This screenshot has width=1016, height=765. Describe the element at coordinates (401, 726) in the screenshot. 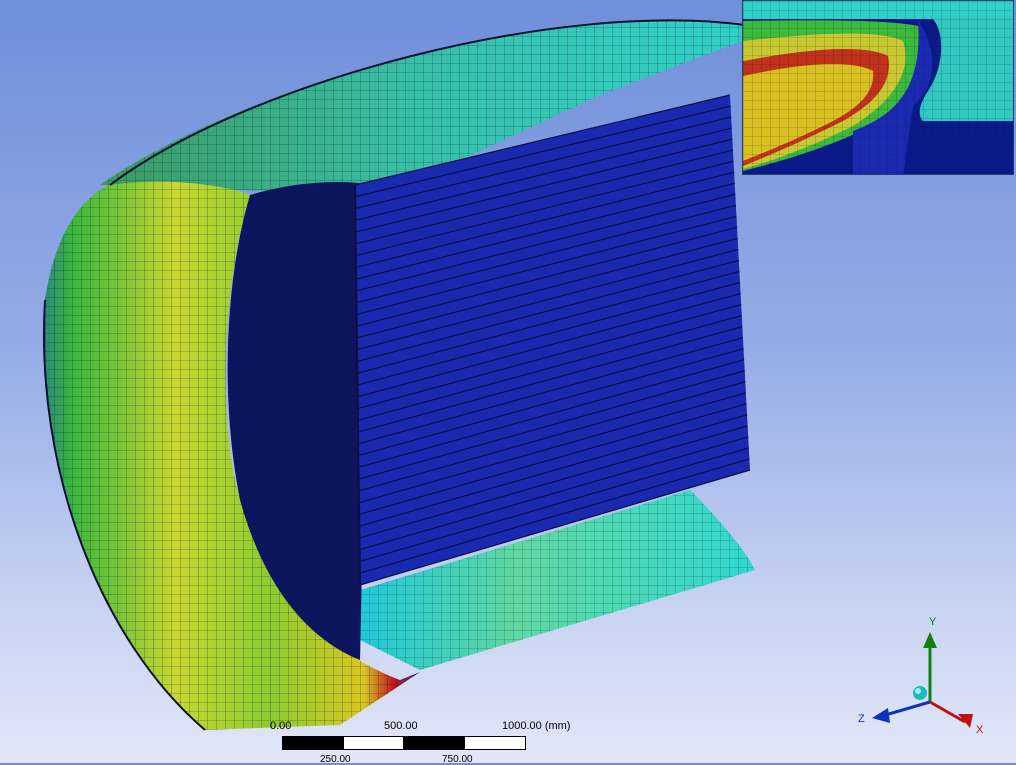

I see `scale-label-500: 500.00` at that location.